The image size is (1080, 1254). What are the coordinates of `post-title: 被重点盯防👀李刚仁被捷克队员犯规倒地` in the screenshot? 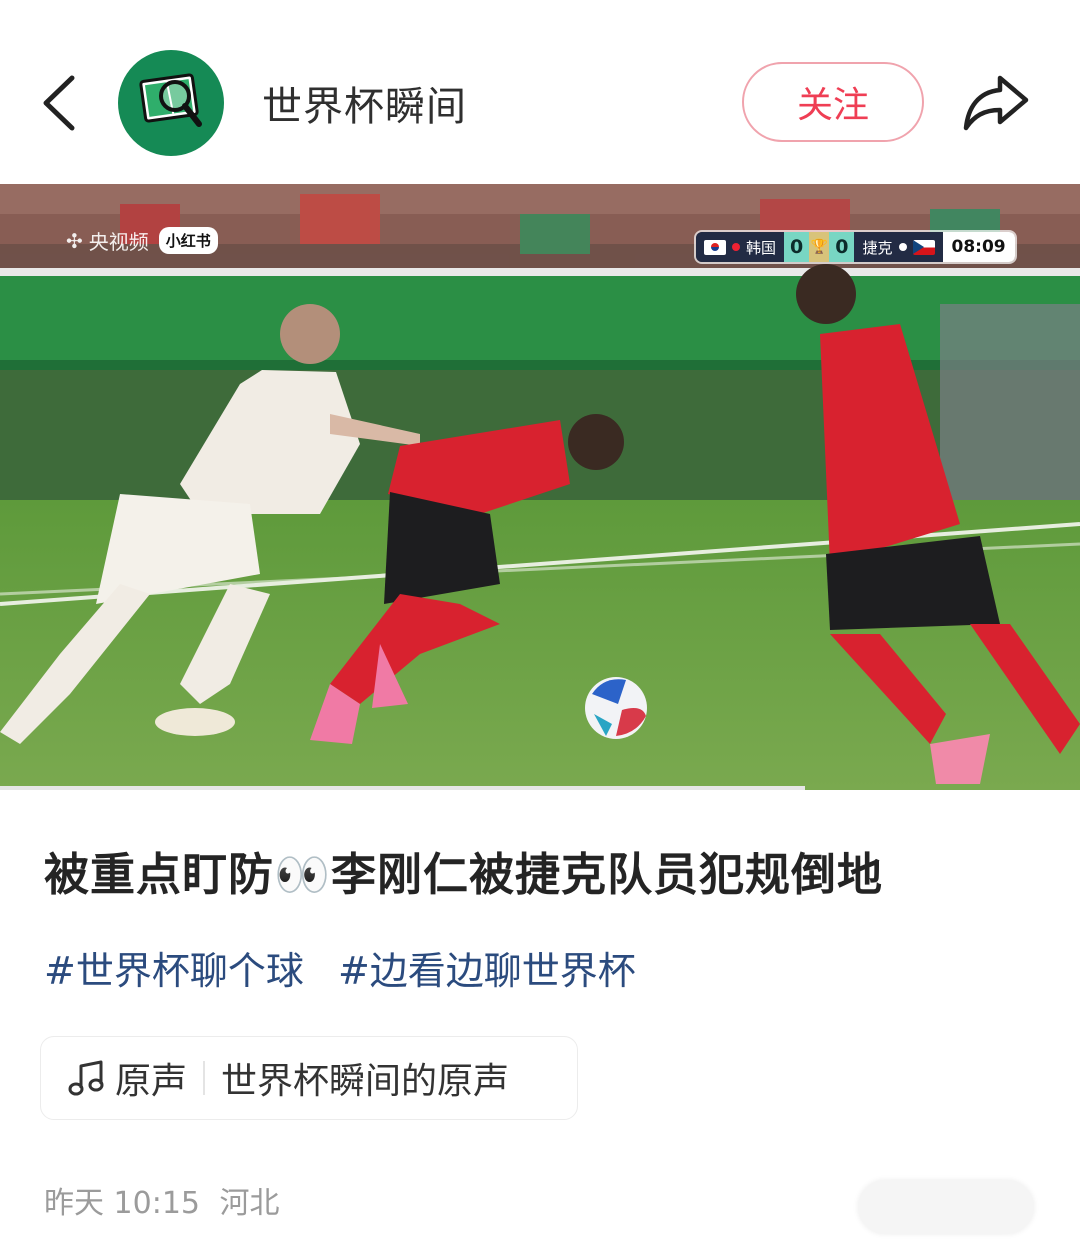 It's located at (464, 874).